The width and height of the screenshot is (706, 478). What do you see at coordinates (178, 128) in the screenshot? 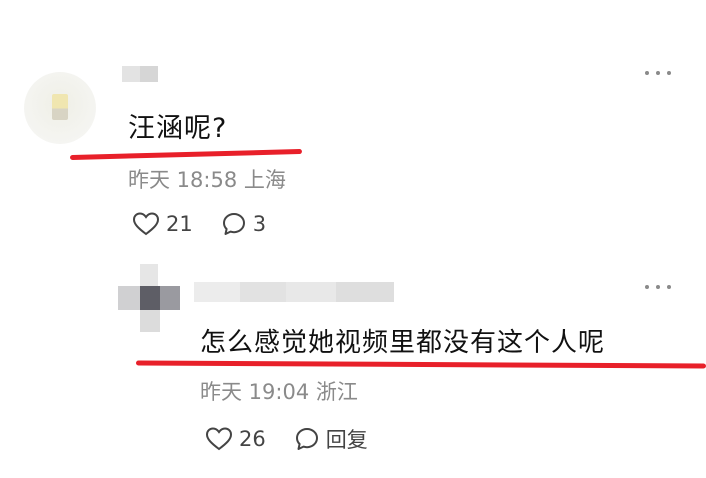
I see `comment-text: 汪涵呢?` at bounding box center [178, 128].